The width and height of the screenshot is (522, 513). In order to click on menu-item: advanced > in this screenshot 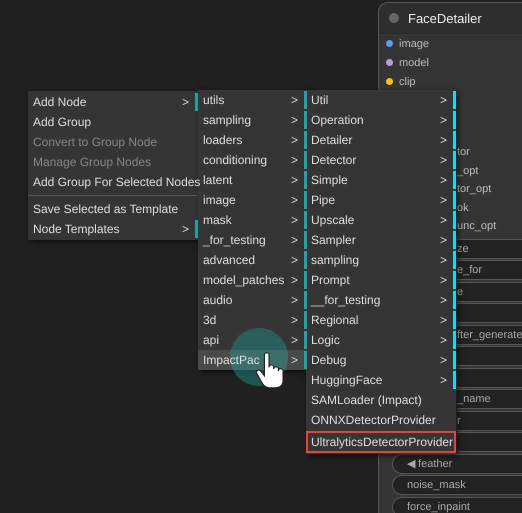, I will do `click(252, 260)`.